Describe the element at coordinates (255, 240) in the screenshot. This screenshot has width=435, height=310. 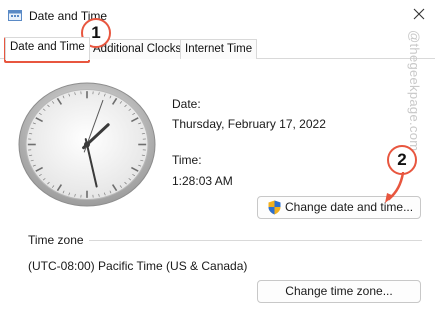
I see `time-zone-divider` at that location.